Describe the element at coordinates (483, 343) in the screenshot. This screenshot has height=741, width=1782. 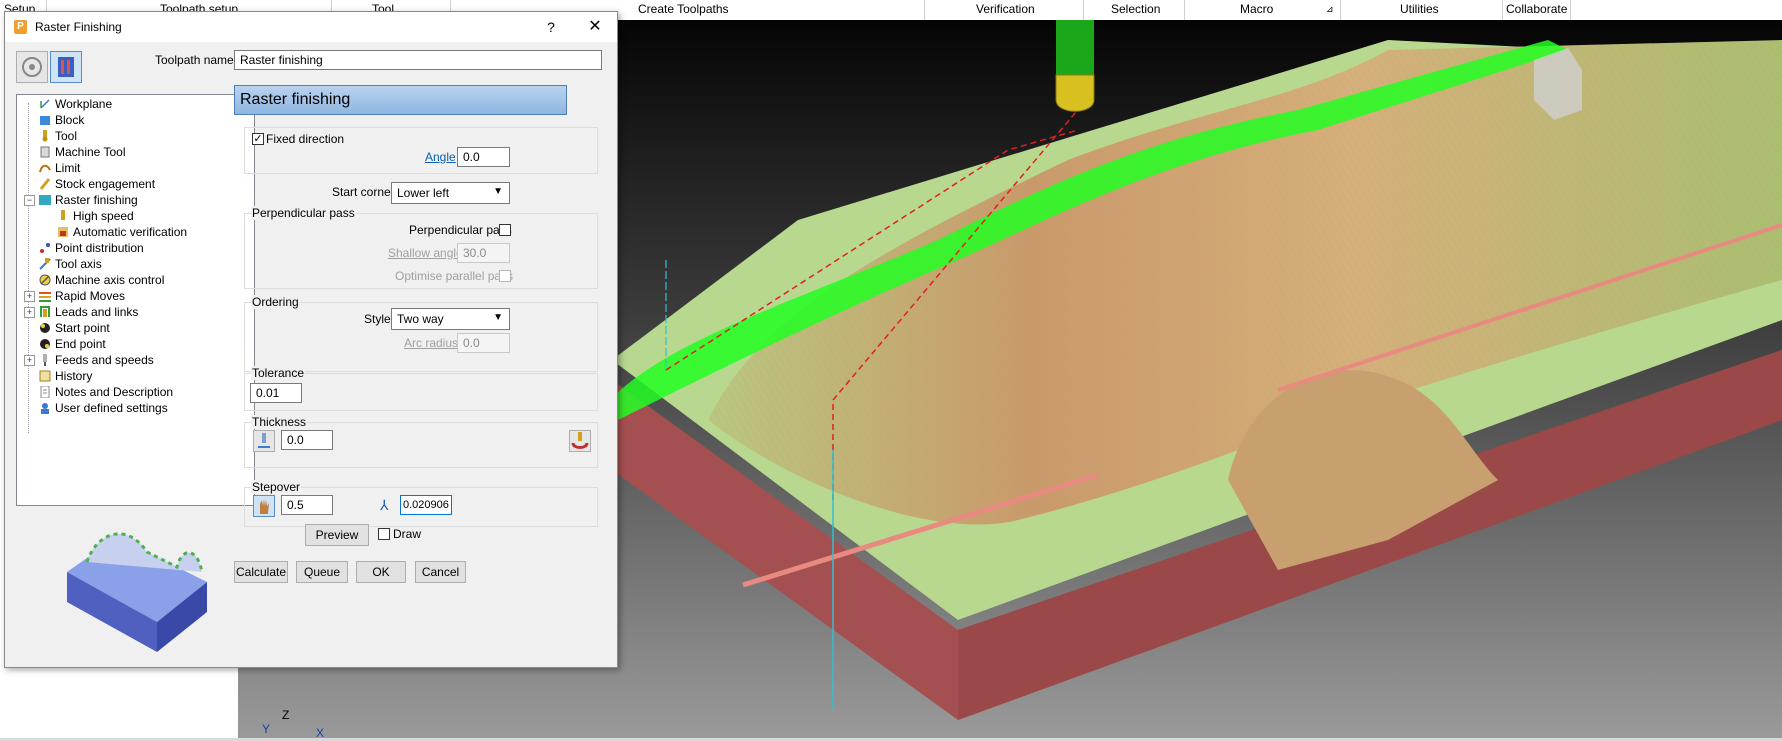
I see `arc-radius-input: 0.0` at that location.